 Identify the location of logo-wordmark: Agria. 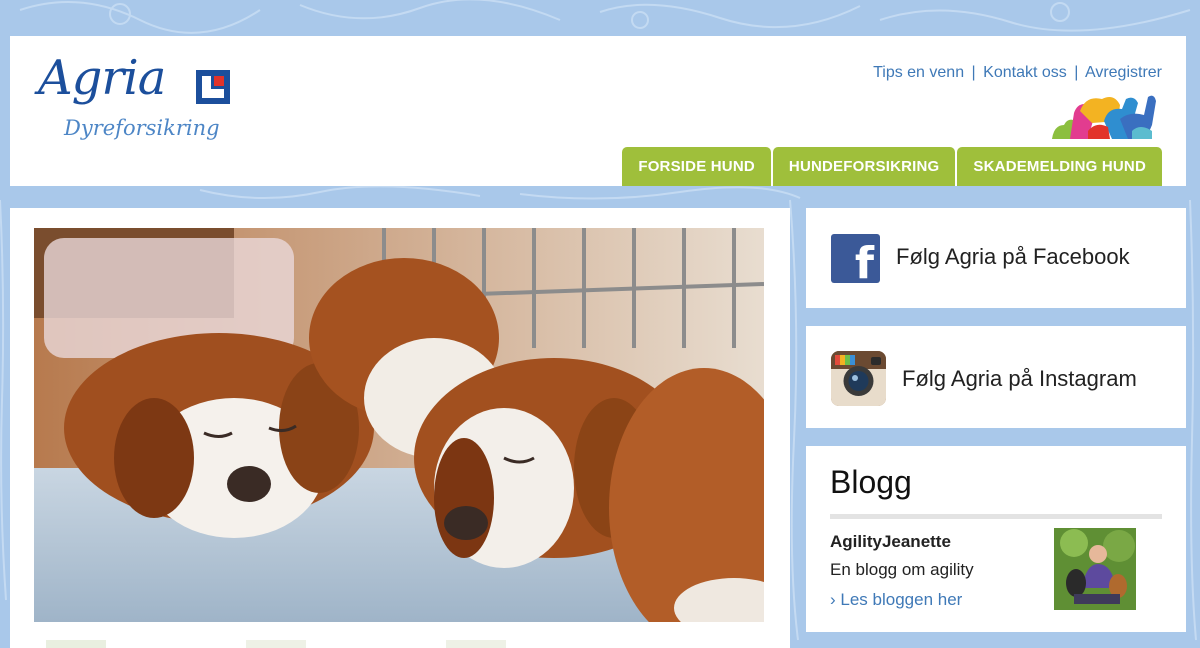
(102, 78).